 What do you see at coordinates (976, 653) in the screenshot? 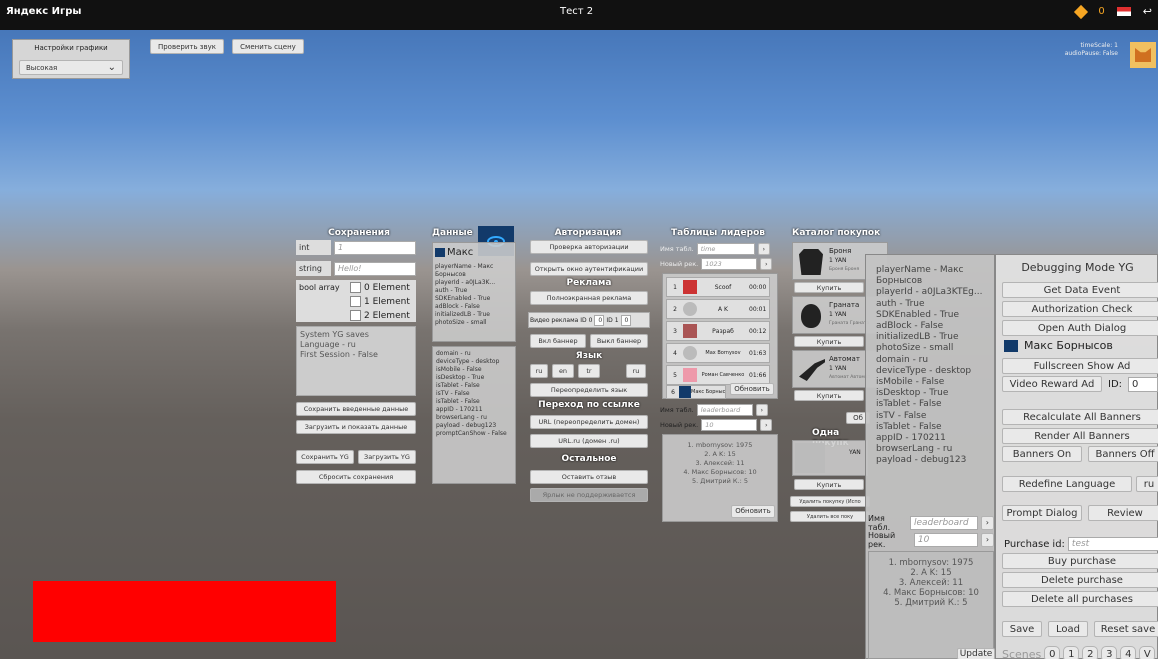
I see `info-update-button: Update` at bounding box center [976, 653].